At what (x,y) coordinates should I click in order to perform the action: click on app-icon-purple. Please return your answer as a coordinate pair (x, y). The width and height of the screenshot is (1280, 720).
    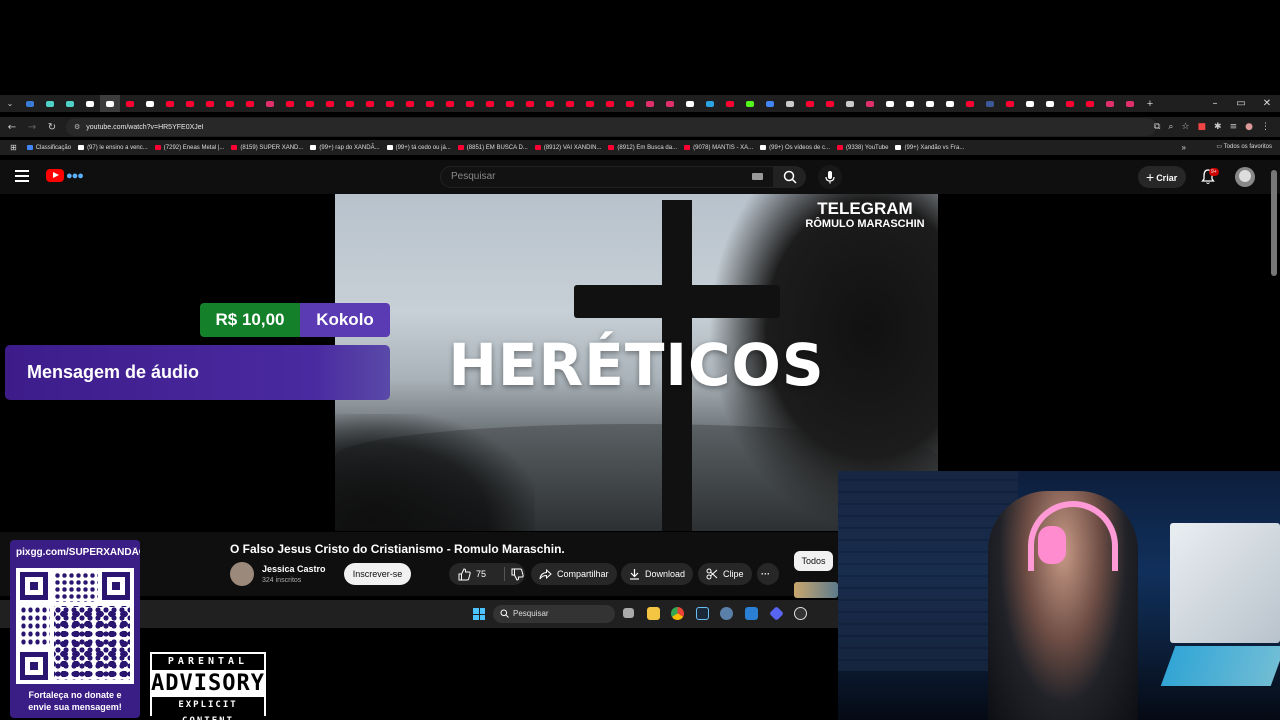
    Looking at the image, I should click on (776, 613).